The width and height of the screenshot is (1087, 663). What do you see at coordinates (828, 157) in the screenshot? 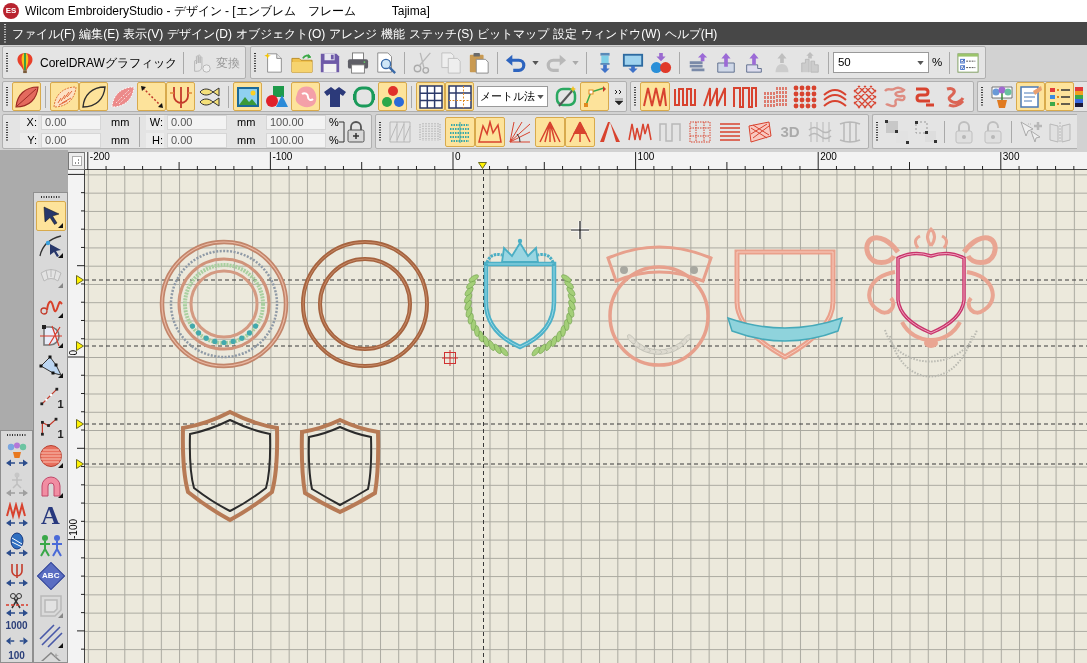
I see `ruler-label: 200` at bounding box center [828, 157].